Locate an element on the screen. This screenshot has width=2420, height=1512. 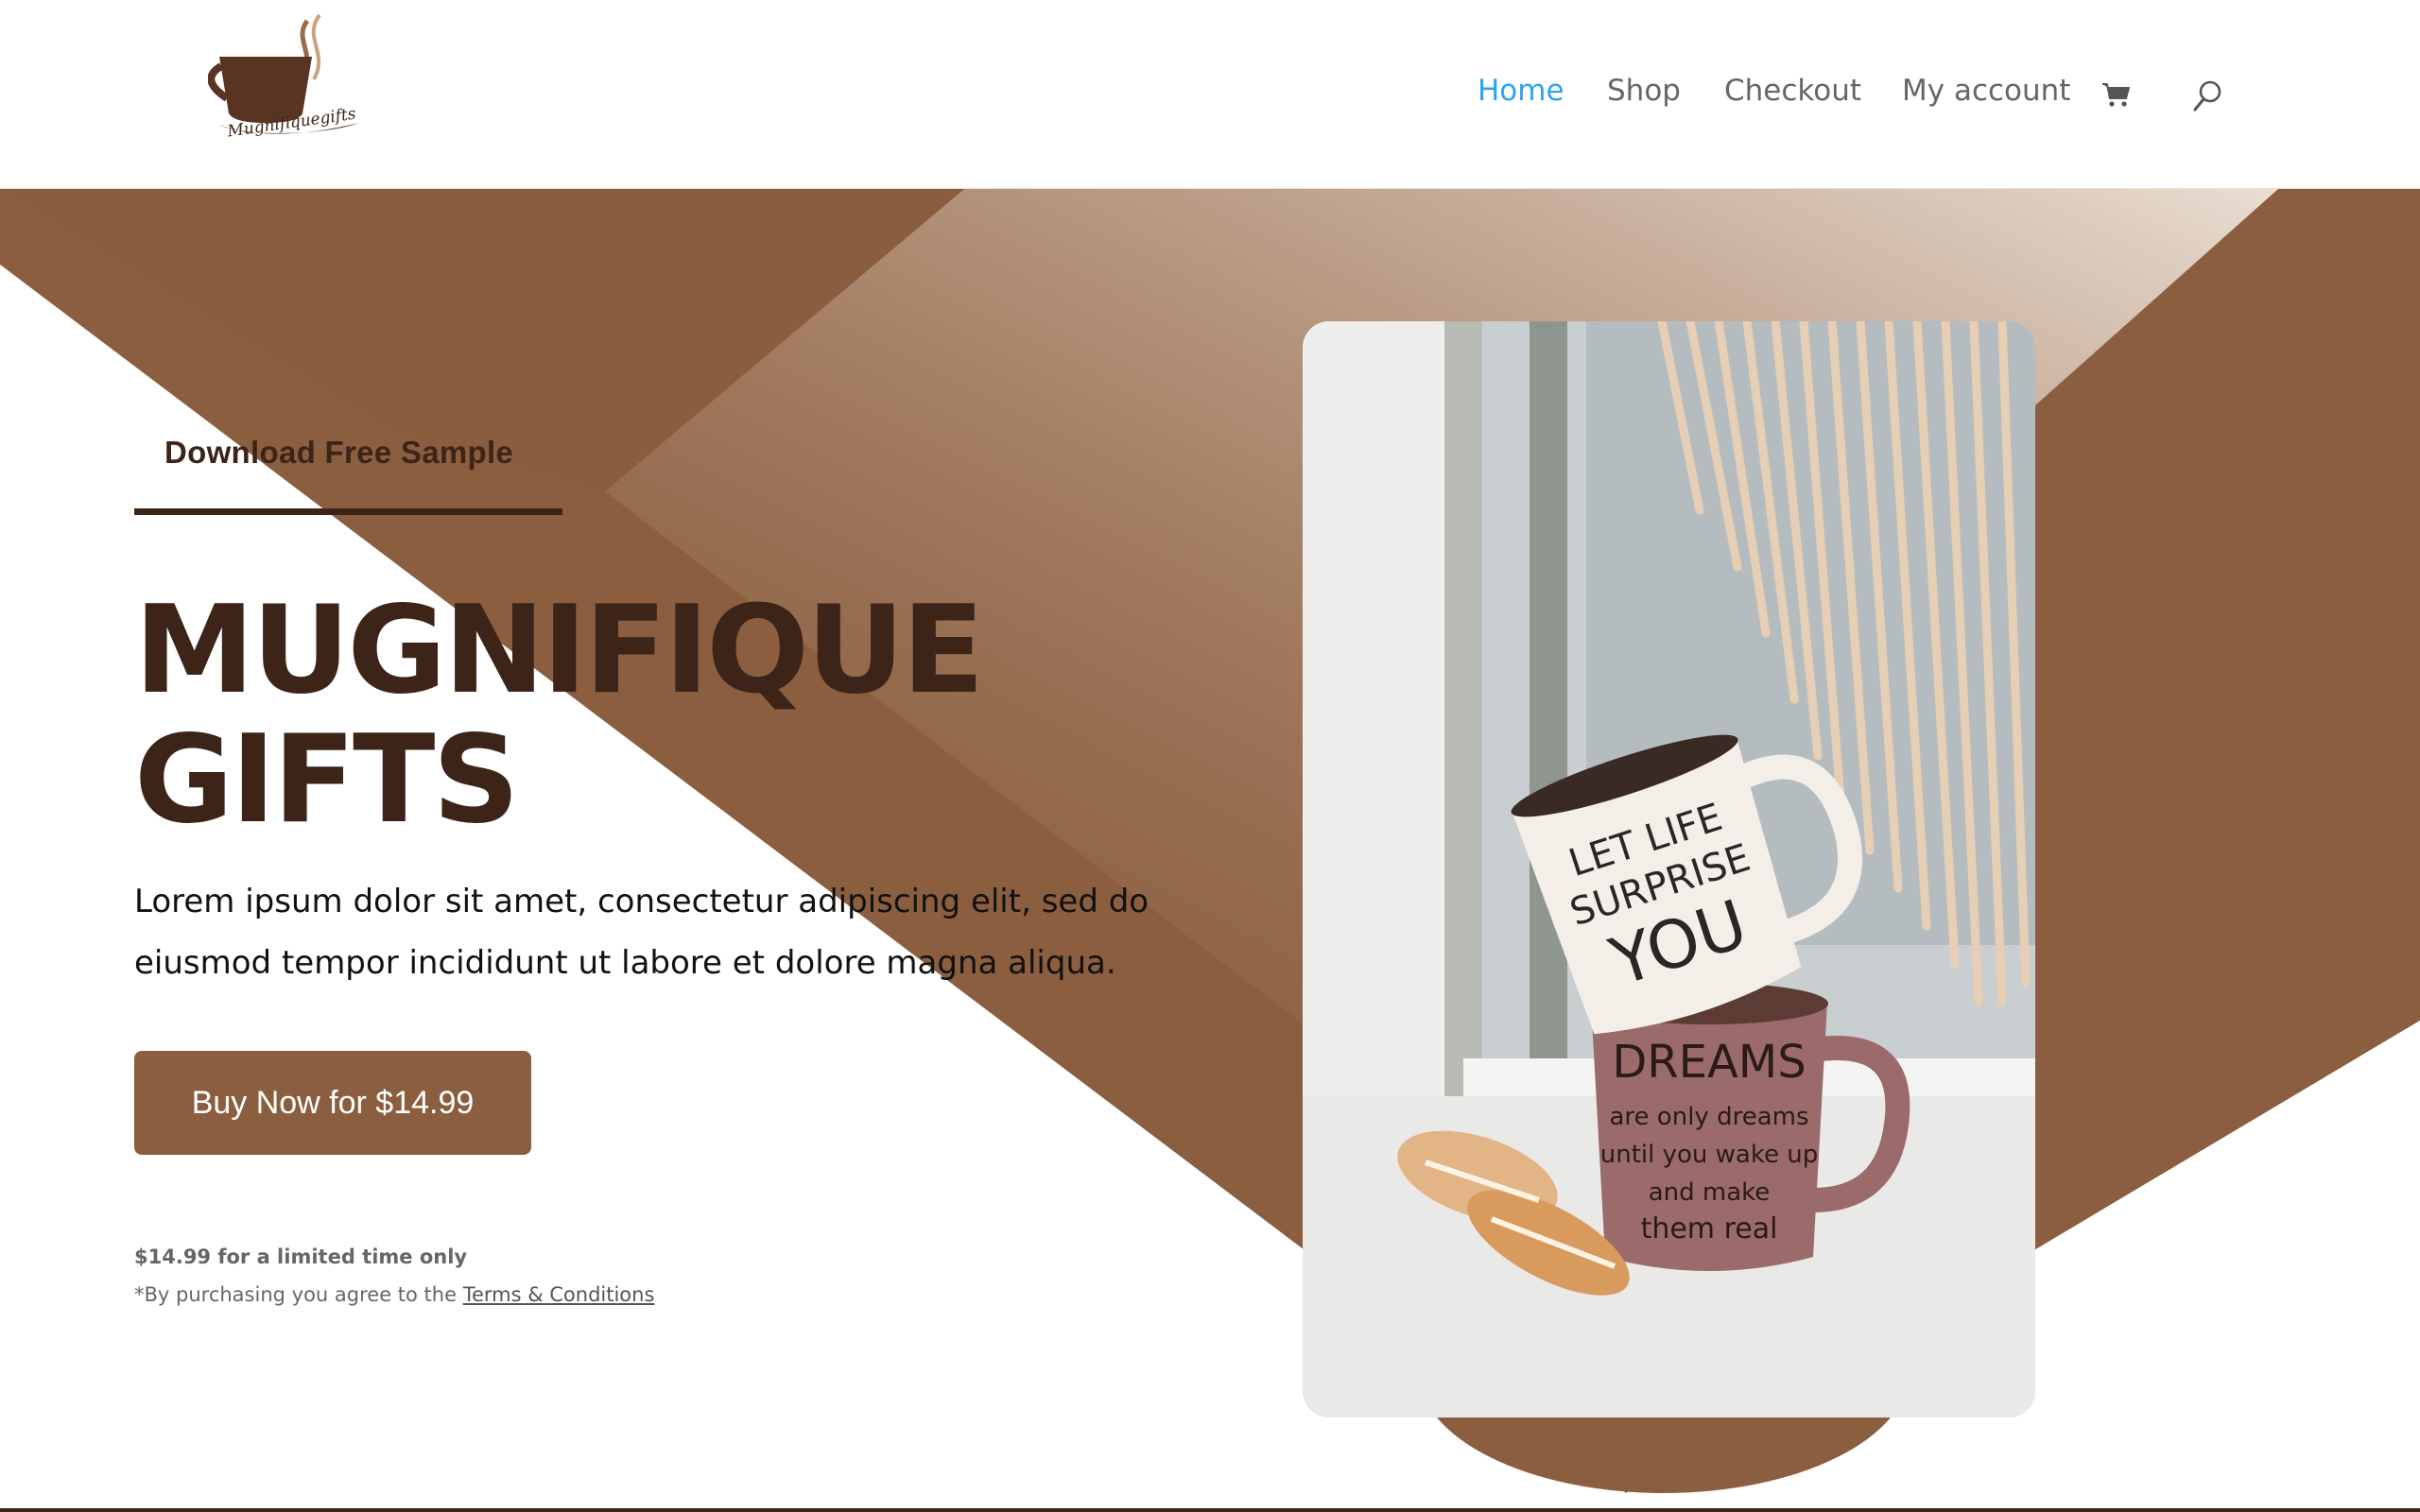
terms-note-prefix: *By purchasing you agree to the is located at coordinates (298, 1294).